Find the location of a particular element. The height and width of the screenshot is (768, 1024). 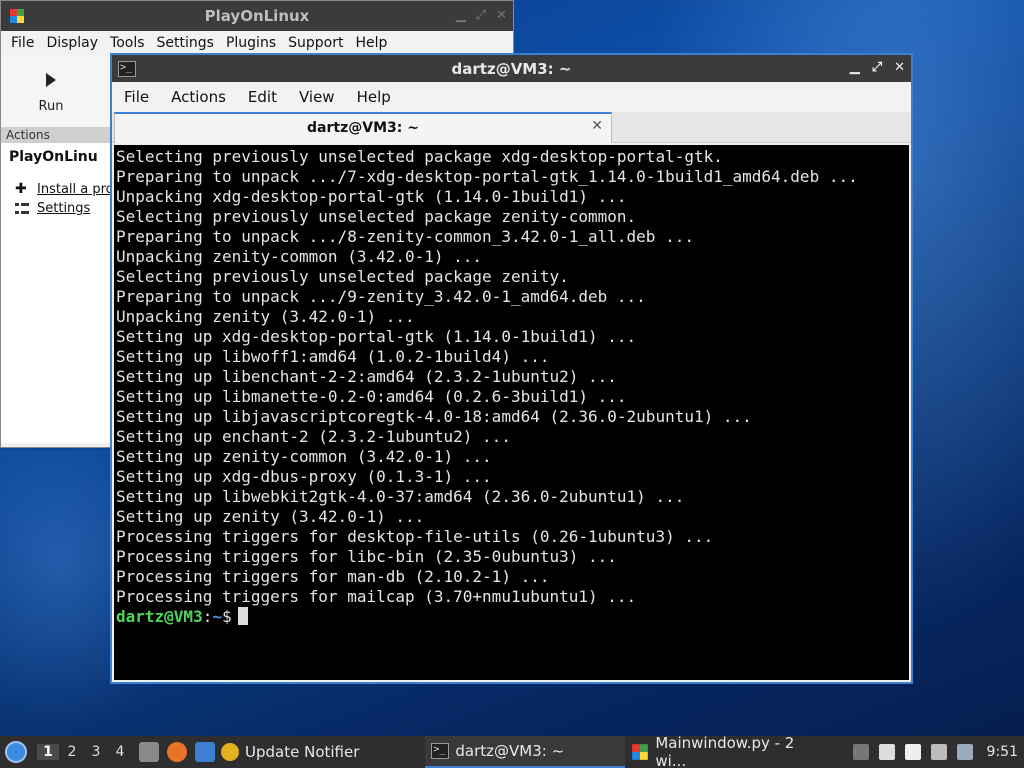

tab-label: dartz@VM3: ~ is located at coordinates (363, 128).